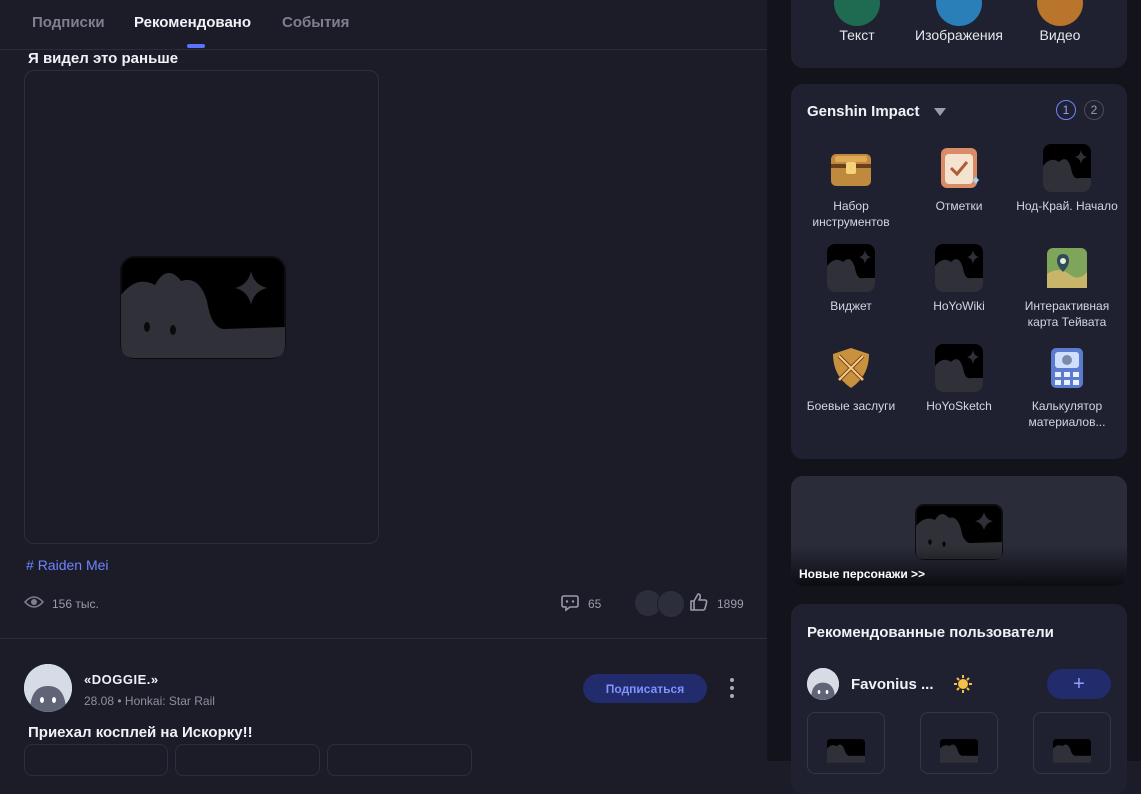 This screenshot has height=794, width=1141. What do you see at coordinates (121, 679) in the screenshot?
I see `author-name: «DOGGIE.»` at bounding box center [121, 679].